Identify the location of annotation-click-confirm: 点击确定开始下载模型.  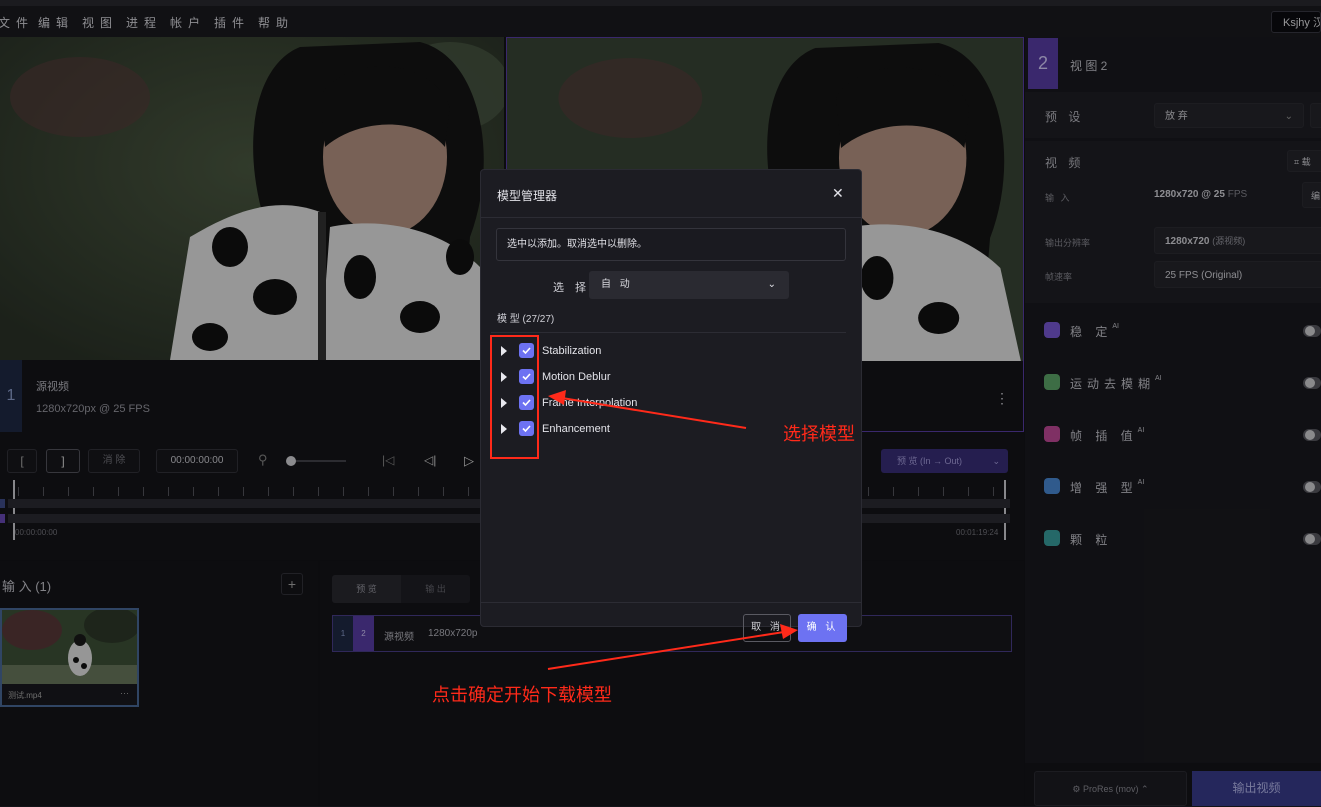
(522, 695).